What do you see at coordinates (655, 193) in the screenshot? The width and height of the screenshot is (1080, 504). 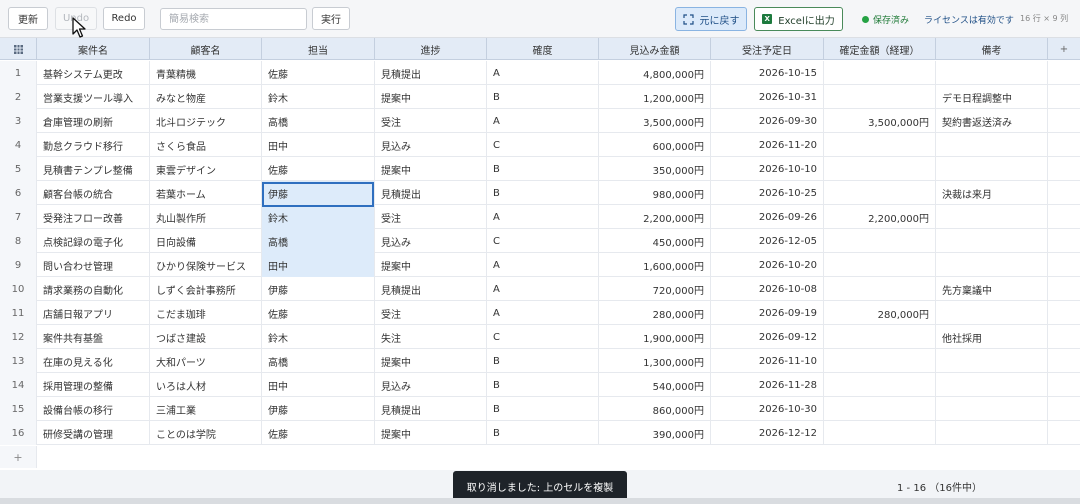 I see `cell-expected-amount: 980,000円` at bounding box center [655, 193].